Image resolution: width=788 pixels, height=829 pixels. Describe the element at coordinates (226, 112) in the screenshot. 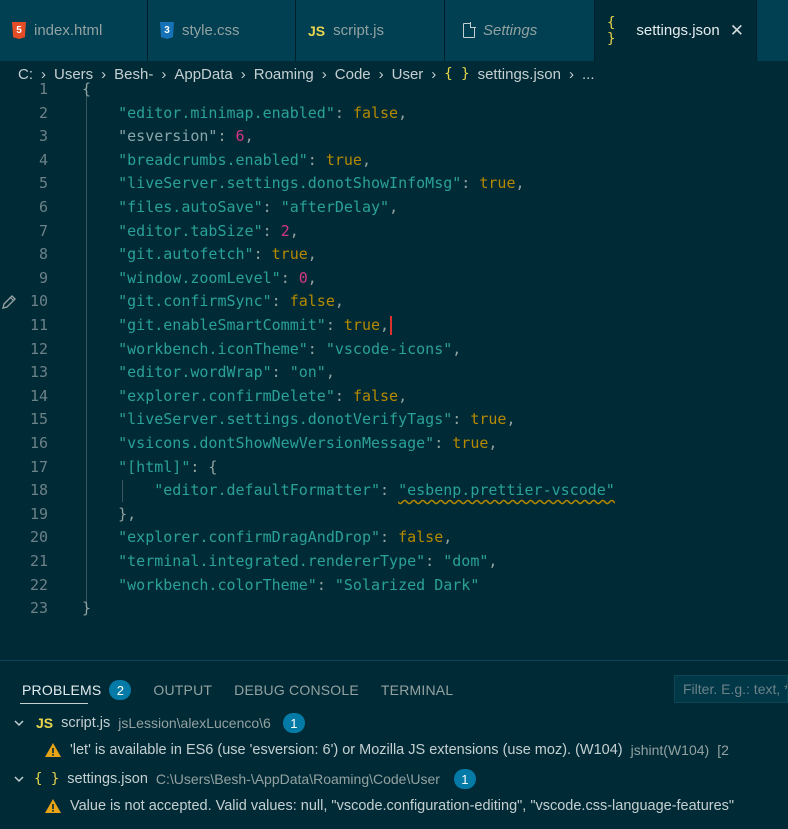

I see `code-token: "editor.minimap.enabled"` at that location.